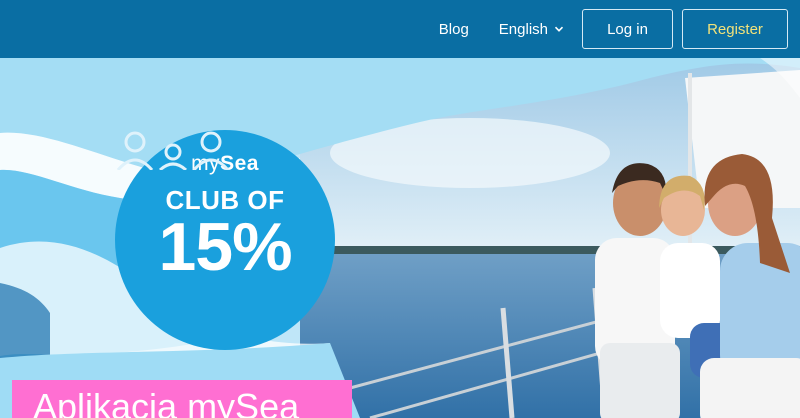 The height and width of the screenshot is (418, 800). Describe the element at coordinates (735, 29) in the screenshot. I see `register-button: Register` at that location.